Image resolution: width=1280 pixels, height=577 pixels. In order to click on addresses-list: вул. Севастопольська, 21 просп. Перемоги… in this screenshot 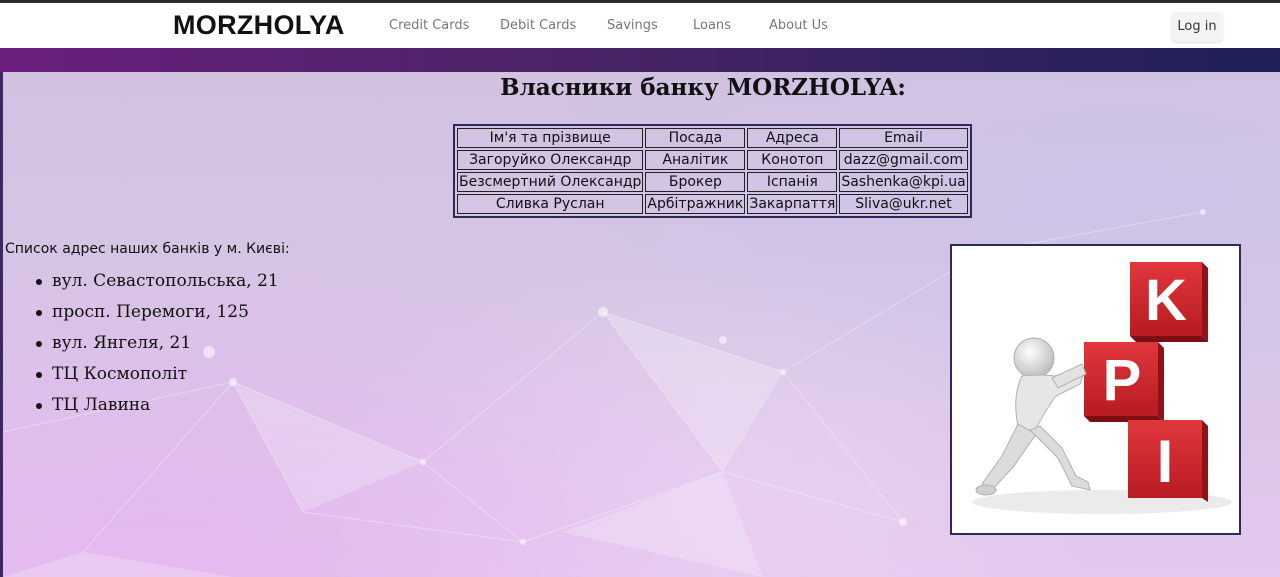, I will do `click(157, 348)`.